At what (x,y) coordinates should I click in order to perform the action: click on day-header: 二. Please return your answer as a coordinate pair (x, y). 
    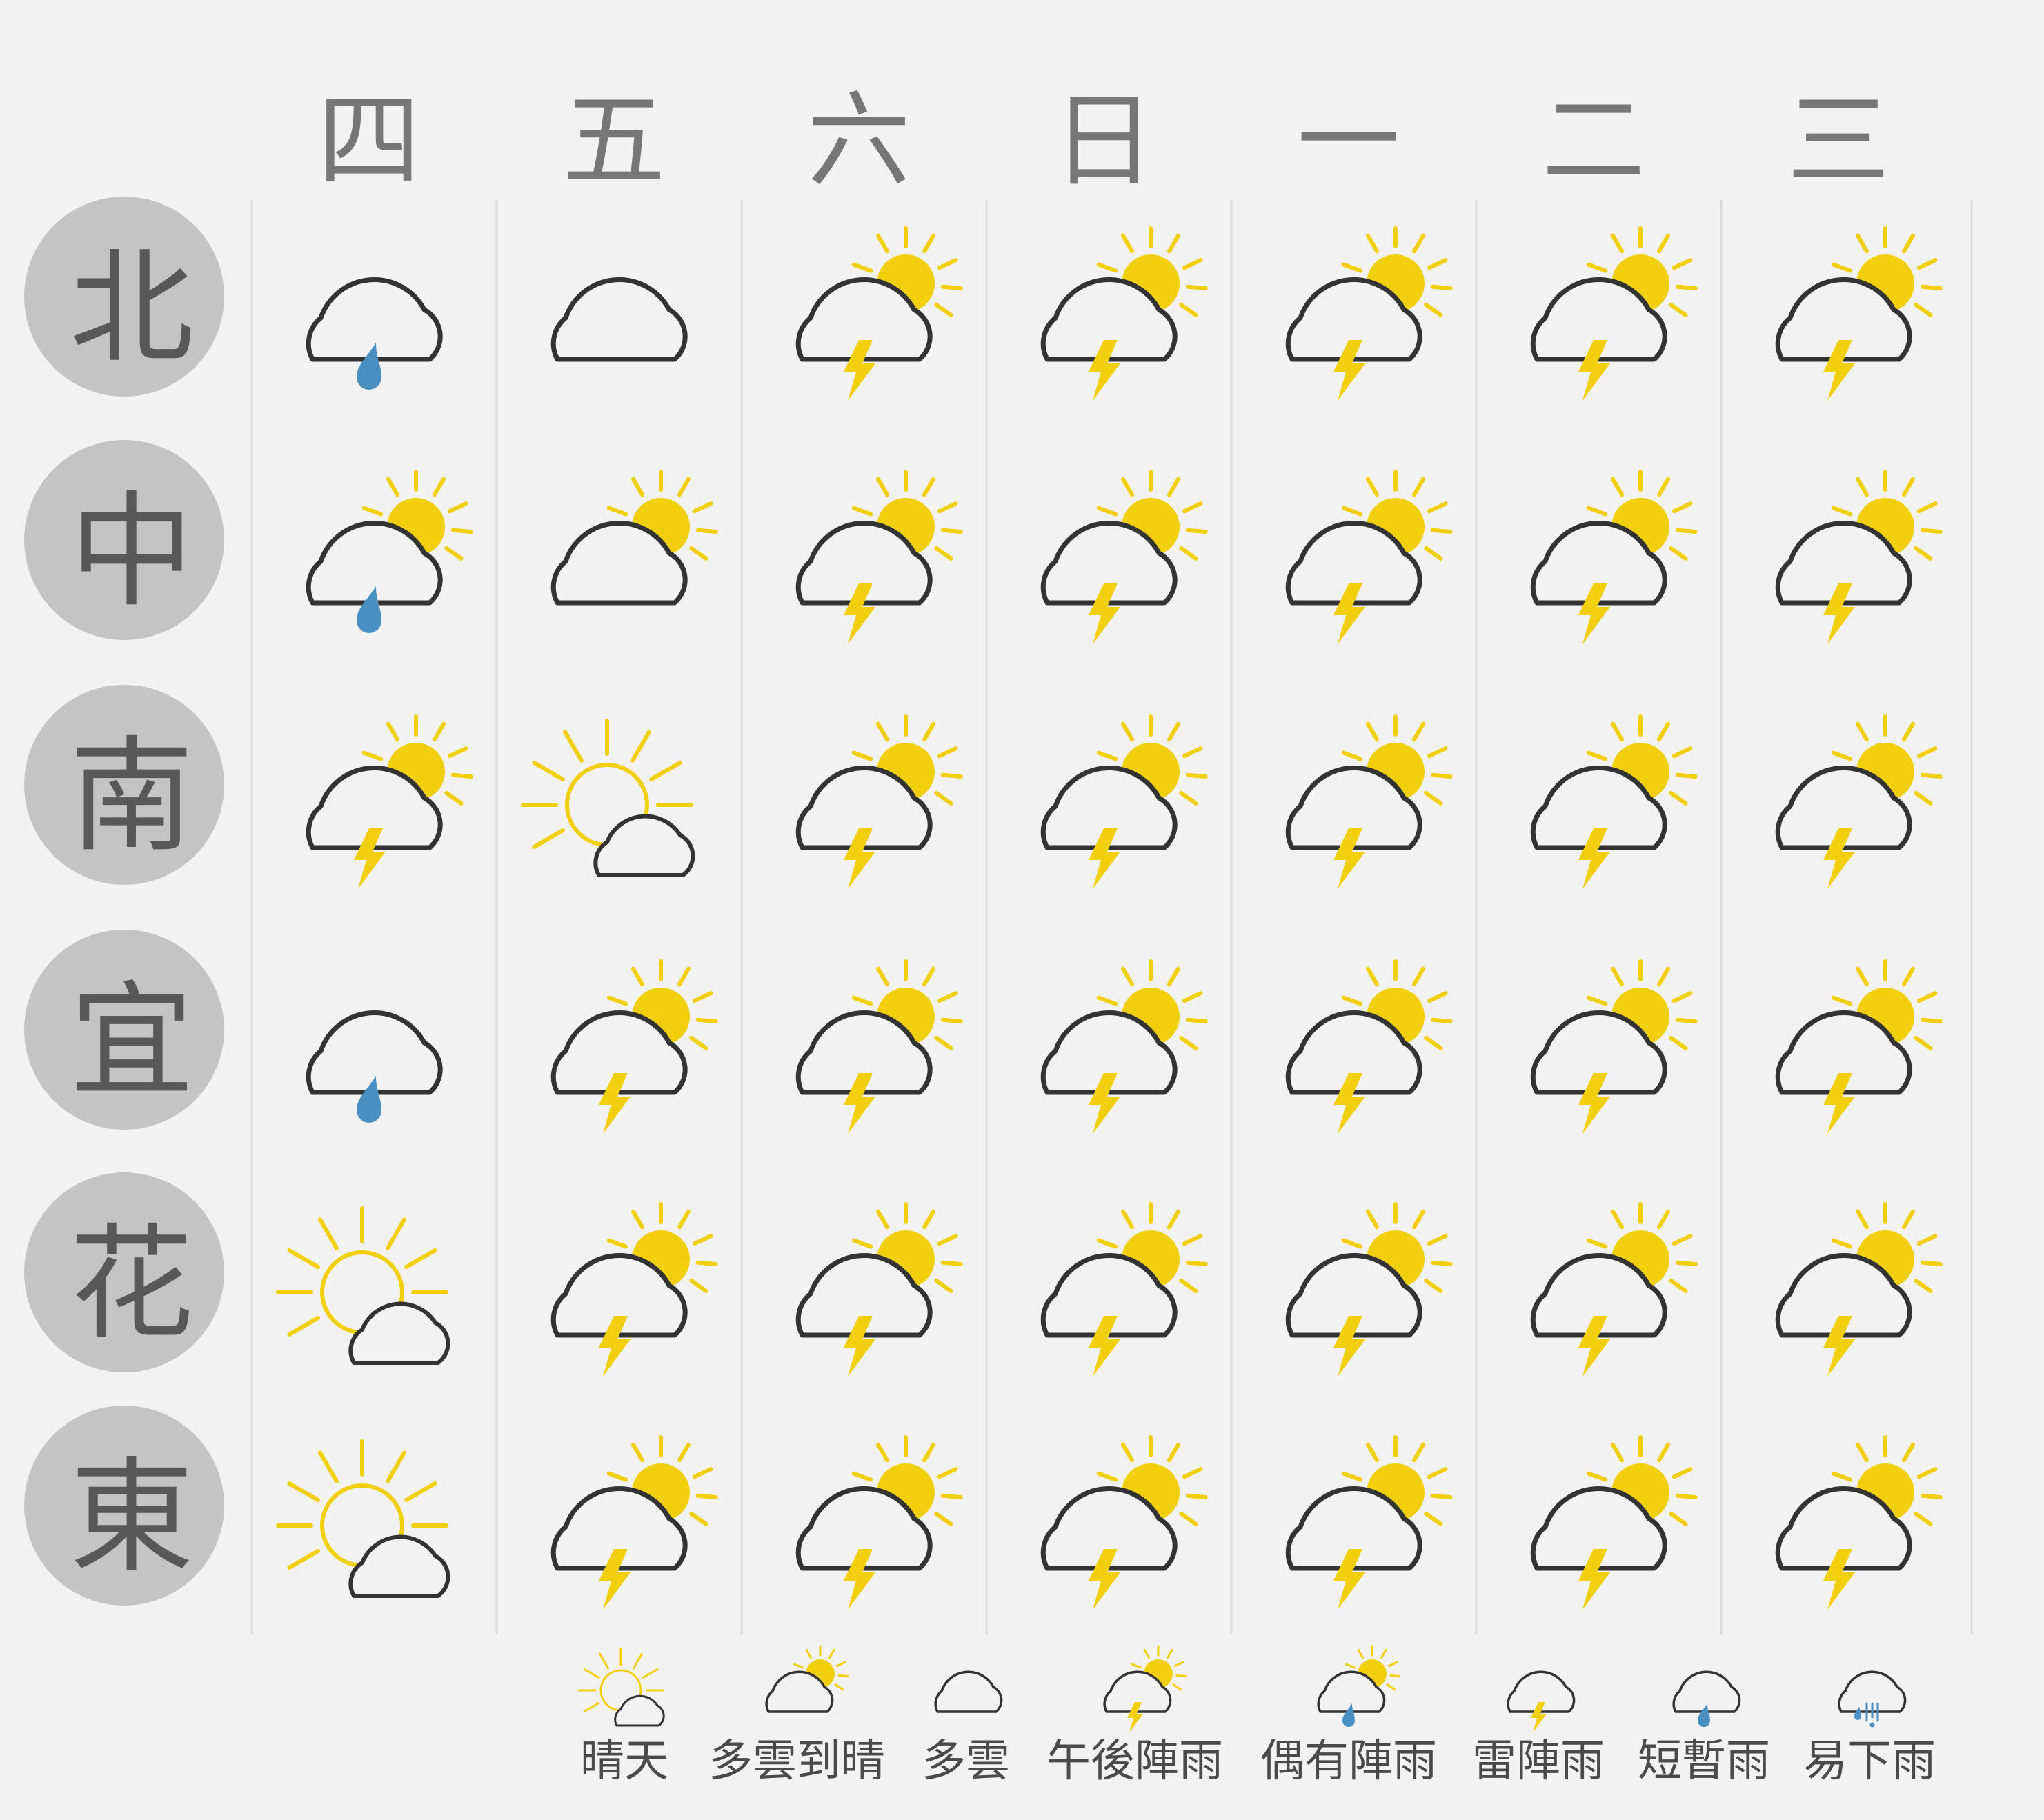
    Looking at the image, I should click on (1593, 141).